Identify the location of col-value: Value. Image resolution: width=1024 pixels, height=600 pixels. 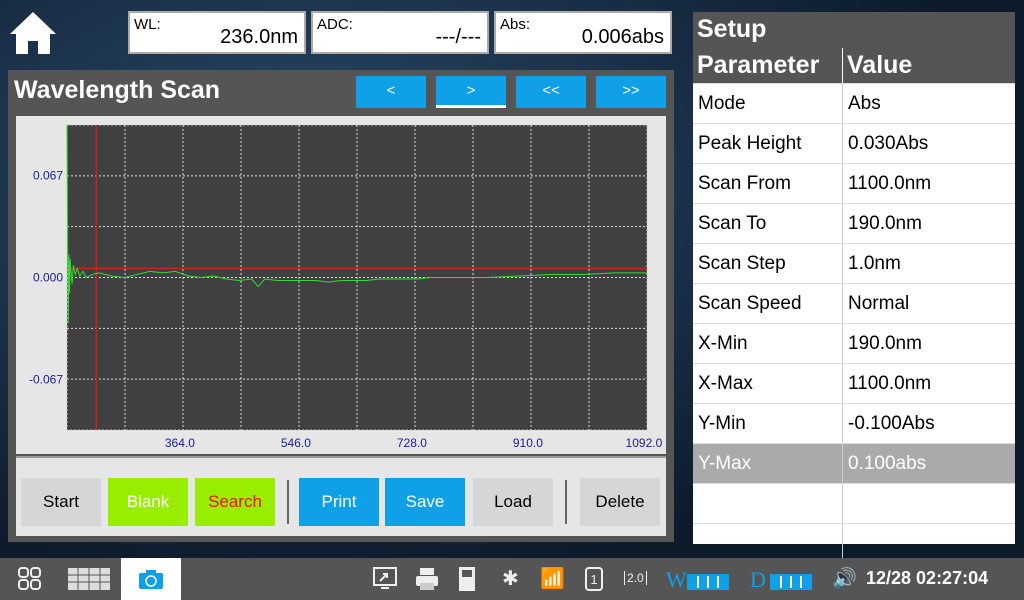
(880, 65).